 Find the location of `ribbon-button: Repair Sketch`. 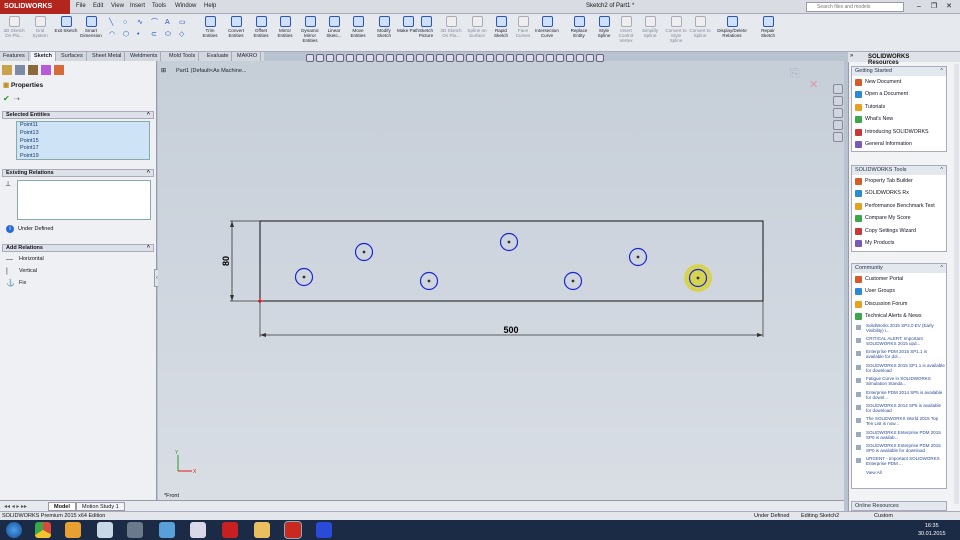

ribbon-button: Repair Sketch is located at coordinates (768, 33).